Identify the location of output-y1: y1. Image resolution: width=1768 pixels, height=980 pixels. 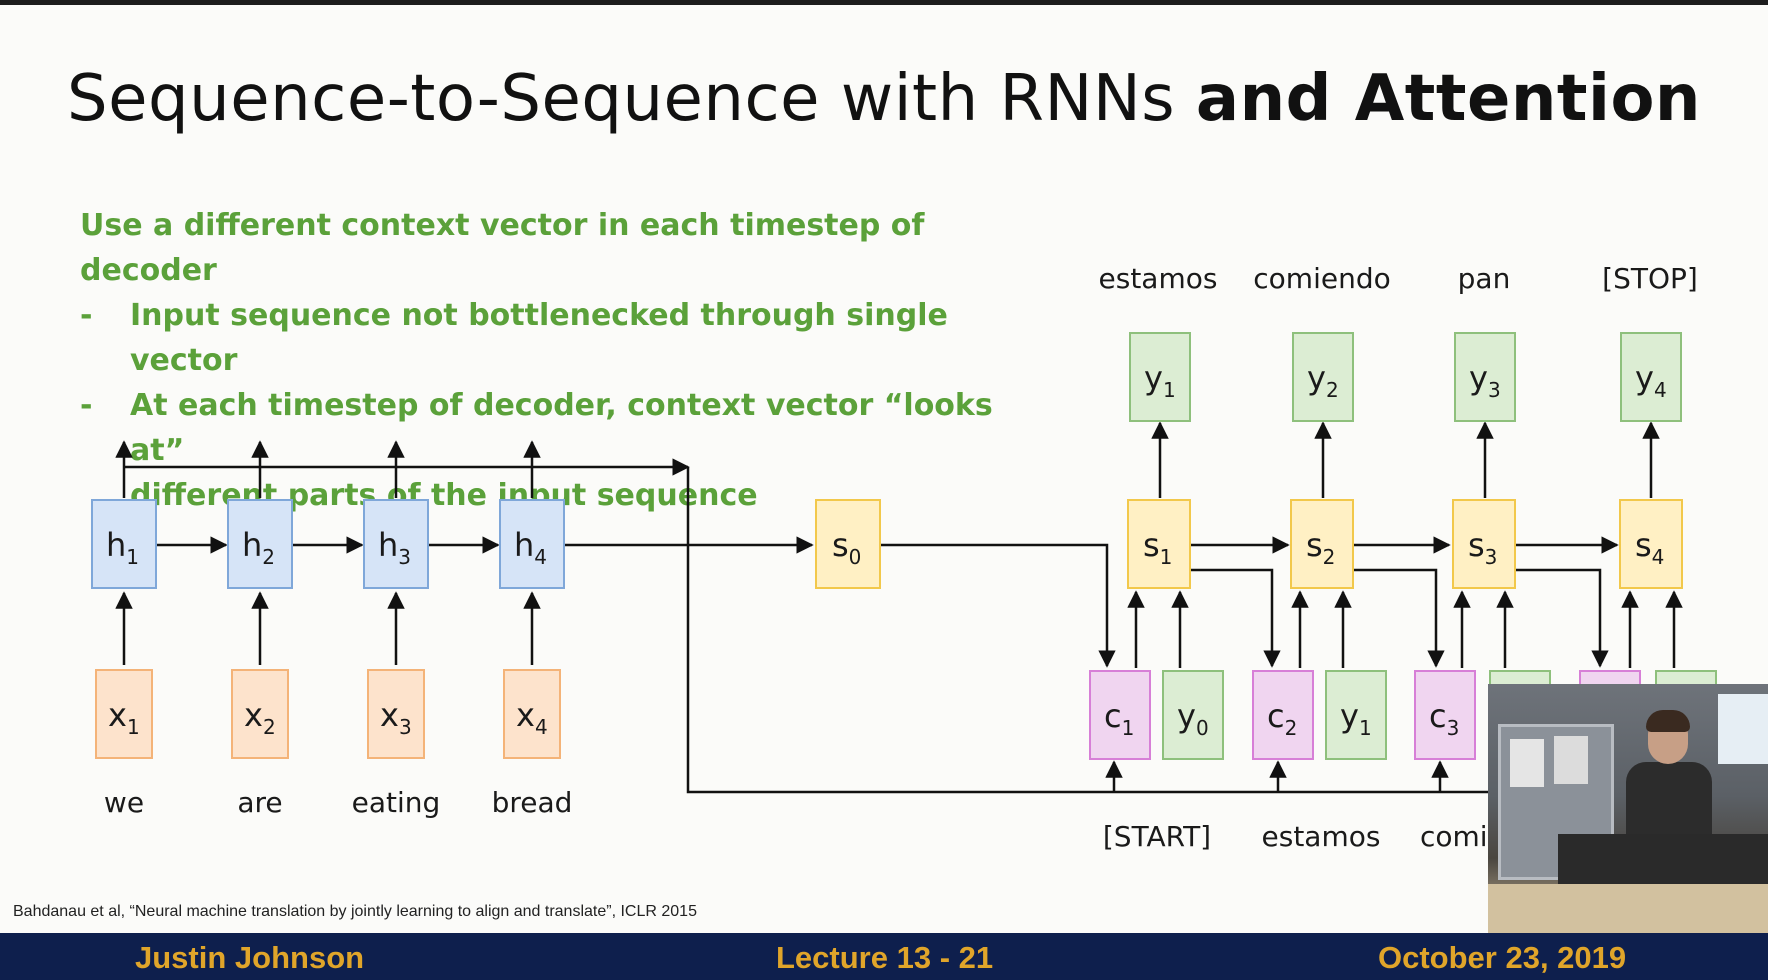
(1160, 377).